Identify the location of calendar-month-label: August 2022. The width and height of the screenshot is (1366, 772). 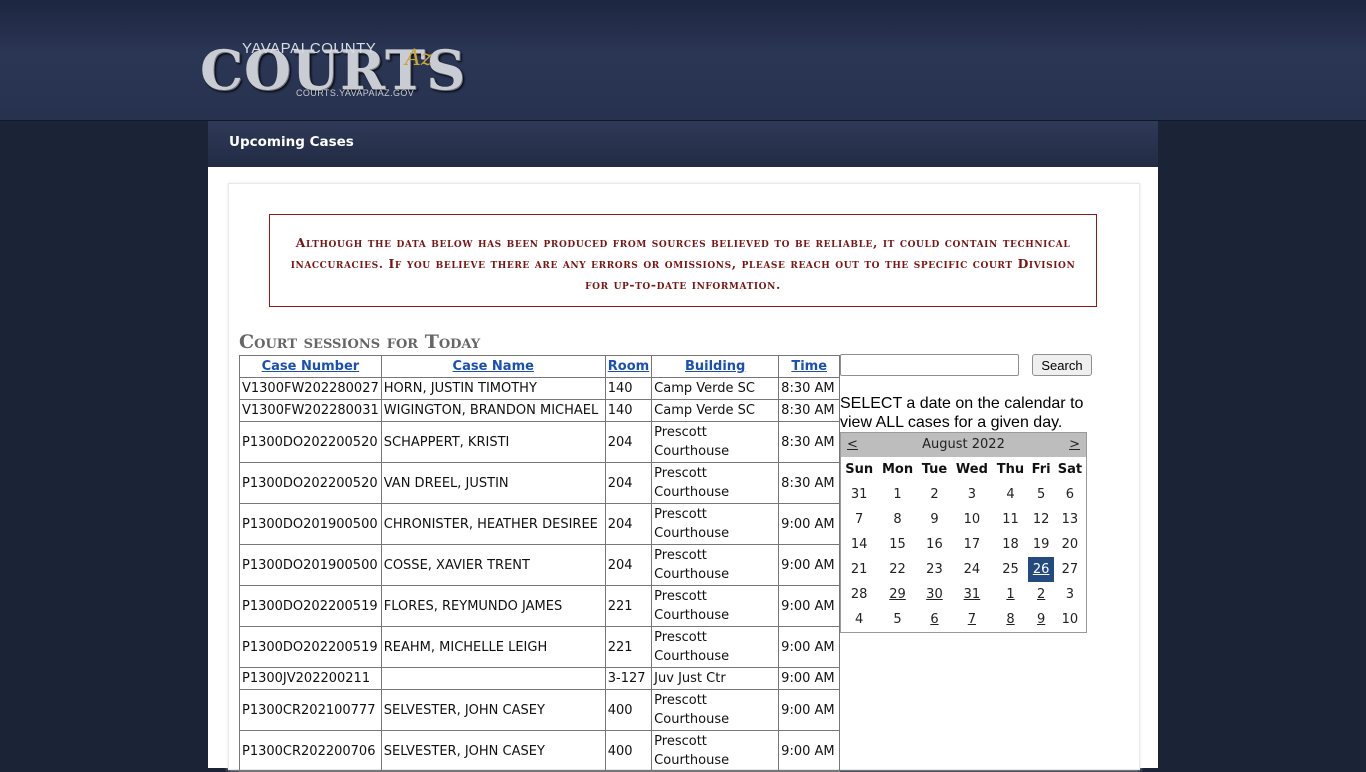
(963, 444).